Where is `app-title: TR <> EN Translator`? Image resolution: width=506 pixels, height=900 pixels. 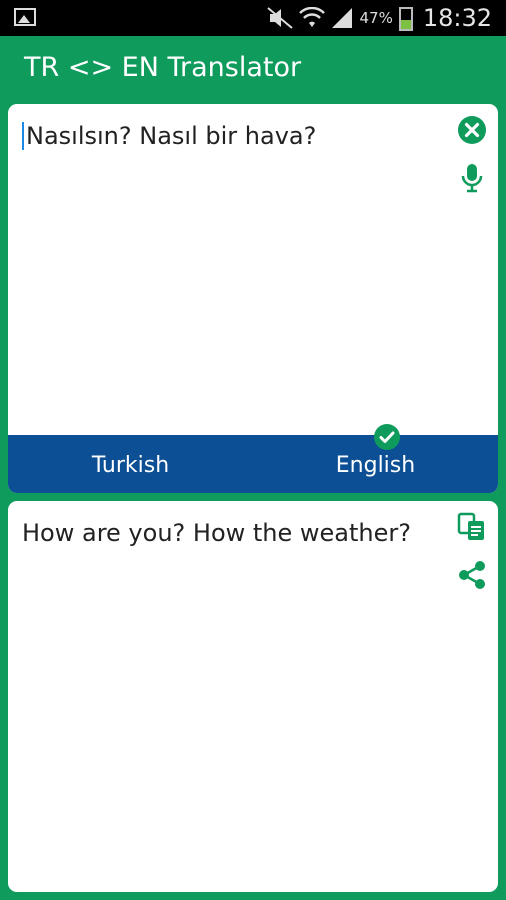
app-title: TR <> EN Translator is located at coordinates (163, 67).